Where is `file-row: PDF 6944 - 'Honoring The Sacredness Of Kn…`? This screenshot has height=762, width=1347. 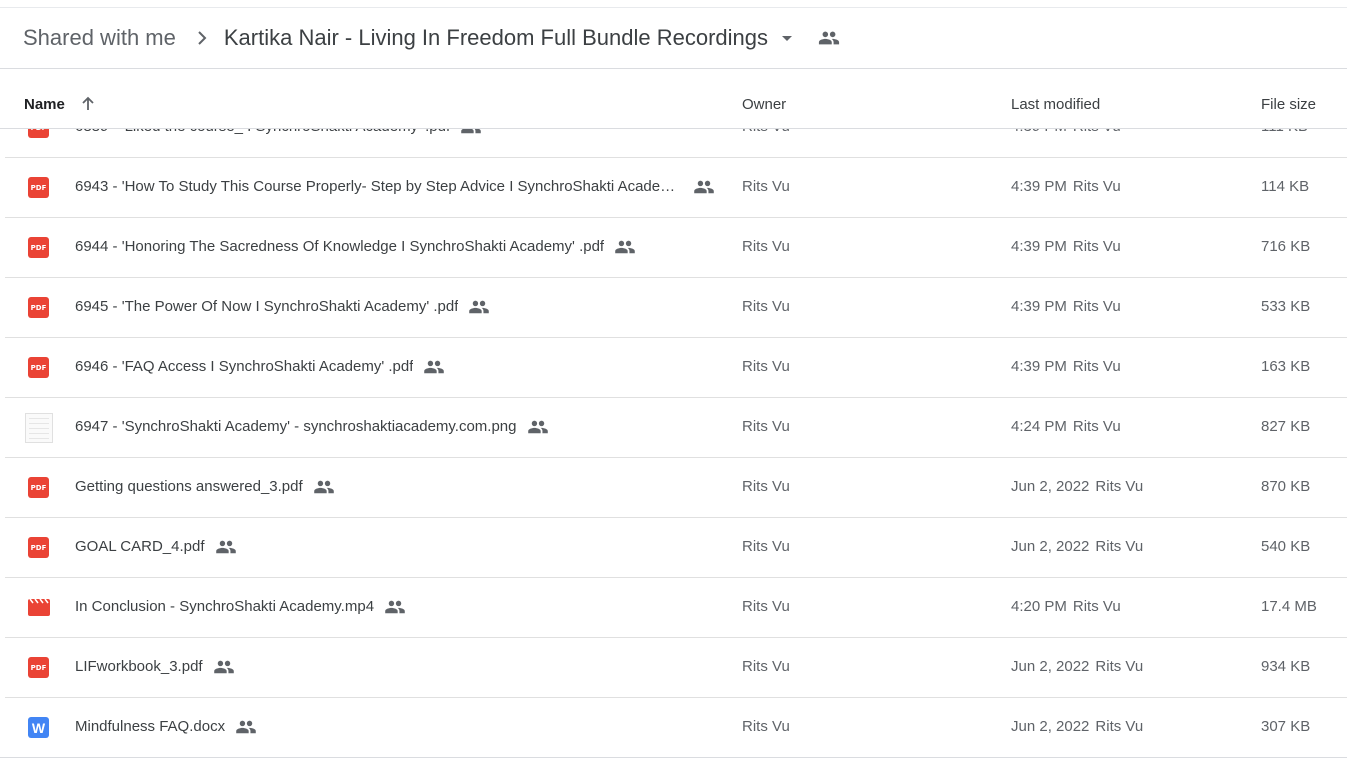
file-row: PDF 6944 - 'Honoring The Sacredness Of Kn… is located at coordinates (676, 248).